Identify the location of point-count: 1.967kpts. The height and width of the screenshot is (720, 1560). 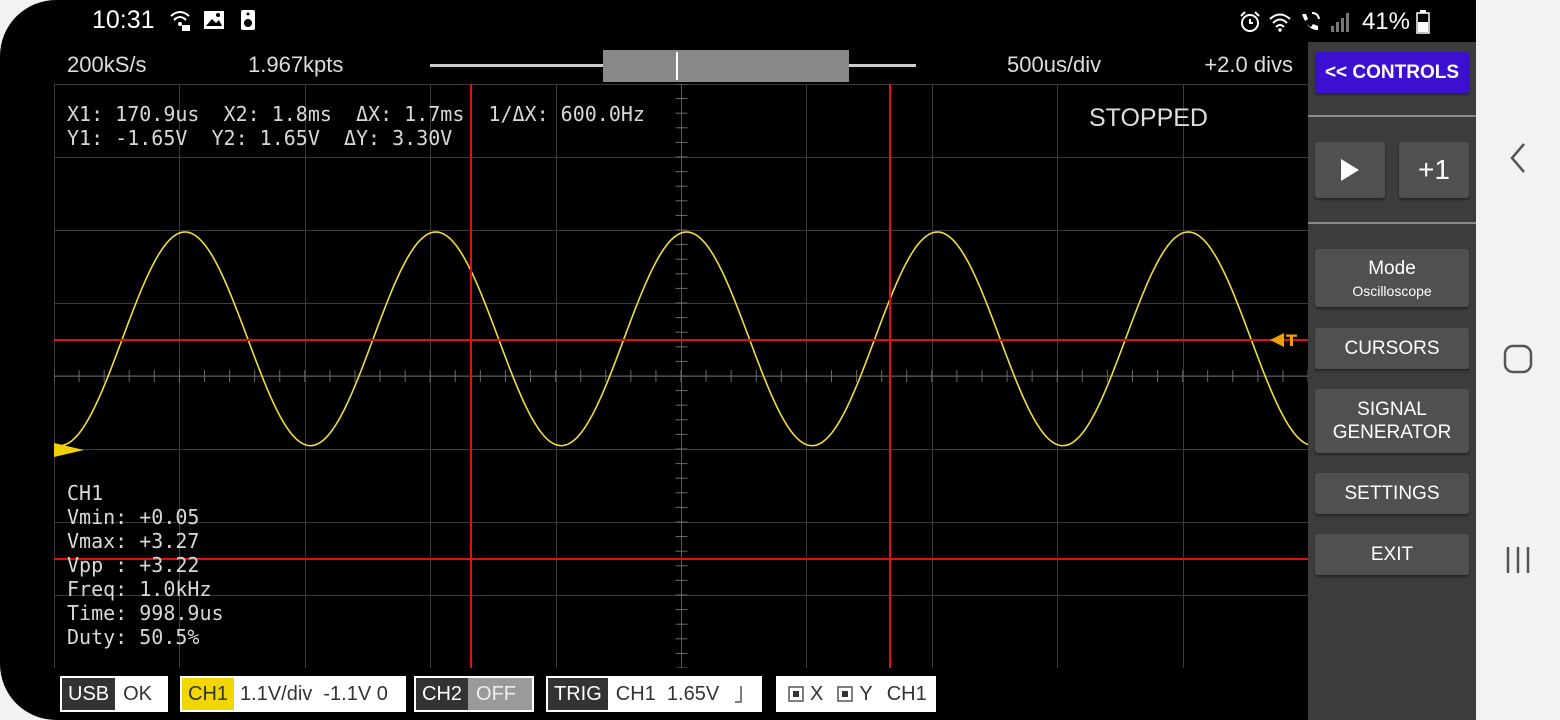
(296, 64).